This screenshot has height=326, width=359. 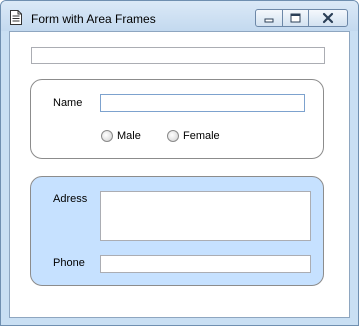 I want to click on name-field, so click(x=202, y=103).